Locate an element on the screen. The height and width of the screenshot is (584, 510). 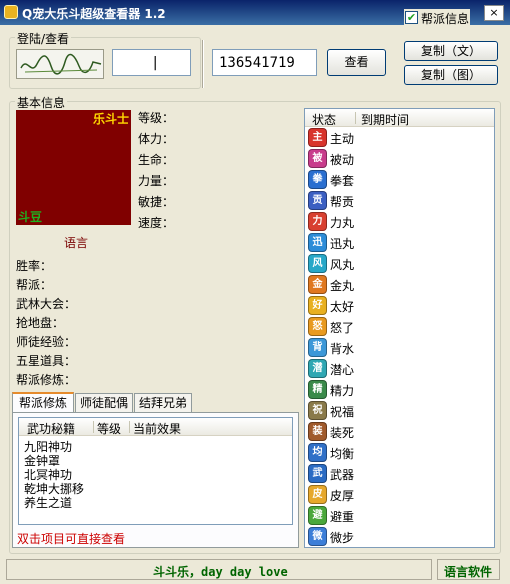
status-row: 迅迅丸 is located at coordinates (399, 242).